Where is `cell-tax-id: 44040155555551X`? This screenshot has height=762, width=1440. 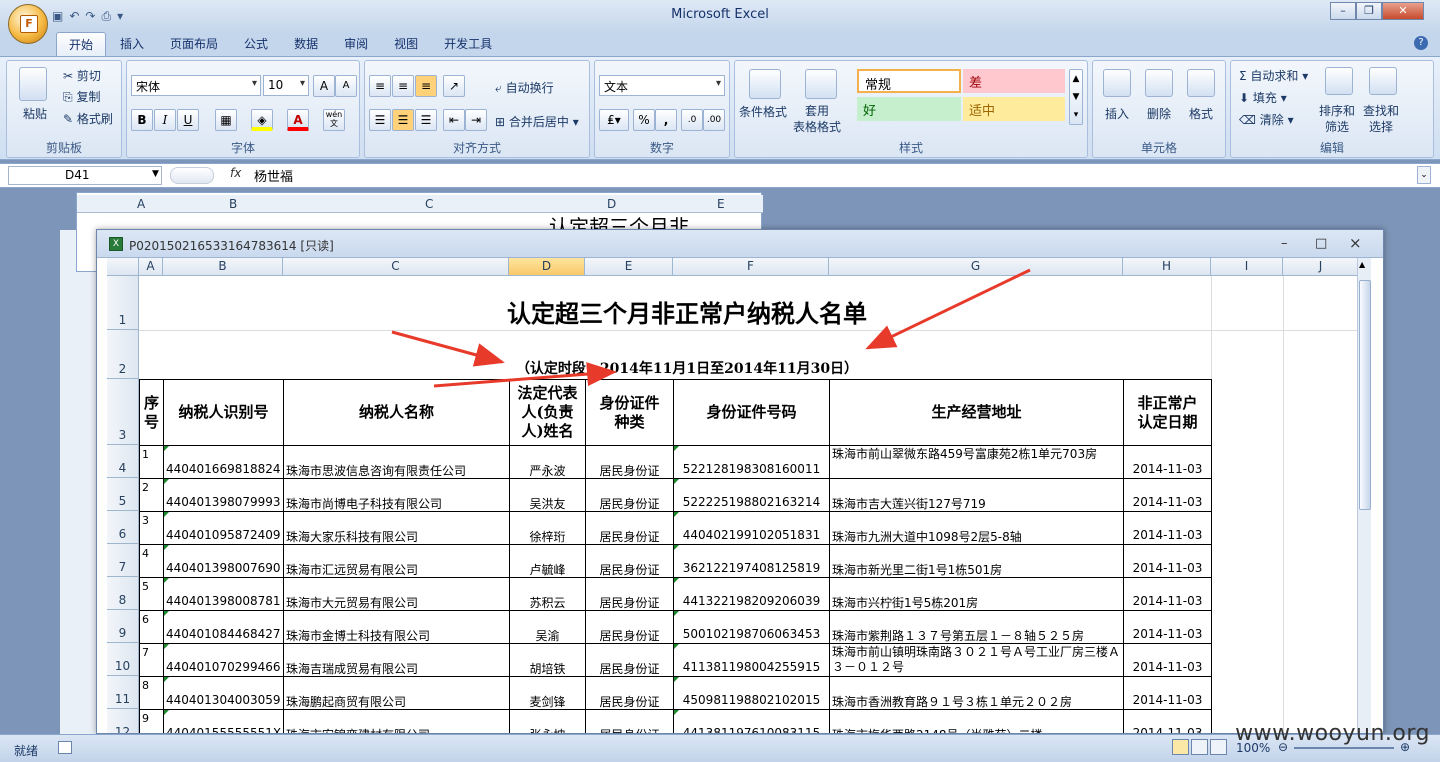
cell-tax-id: 44040155555551X is located at coordinates (223, 729).